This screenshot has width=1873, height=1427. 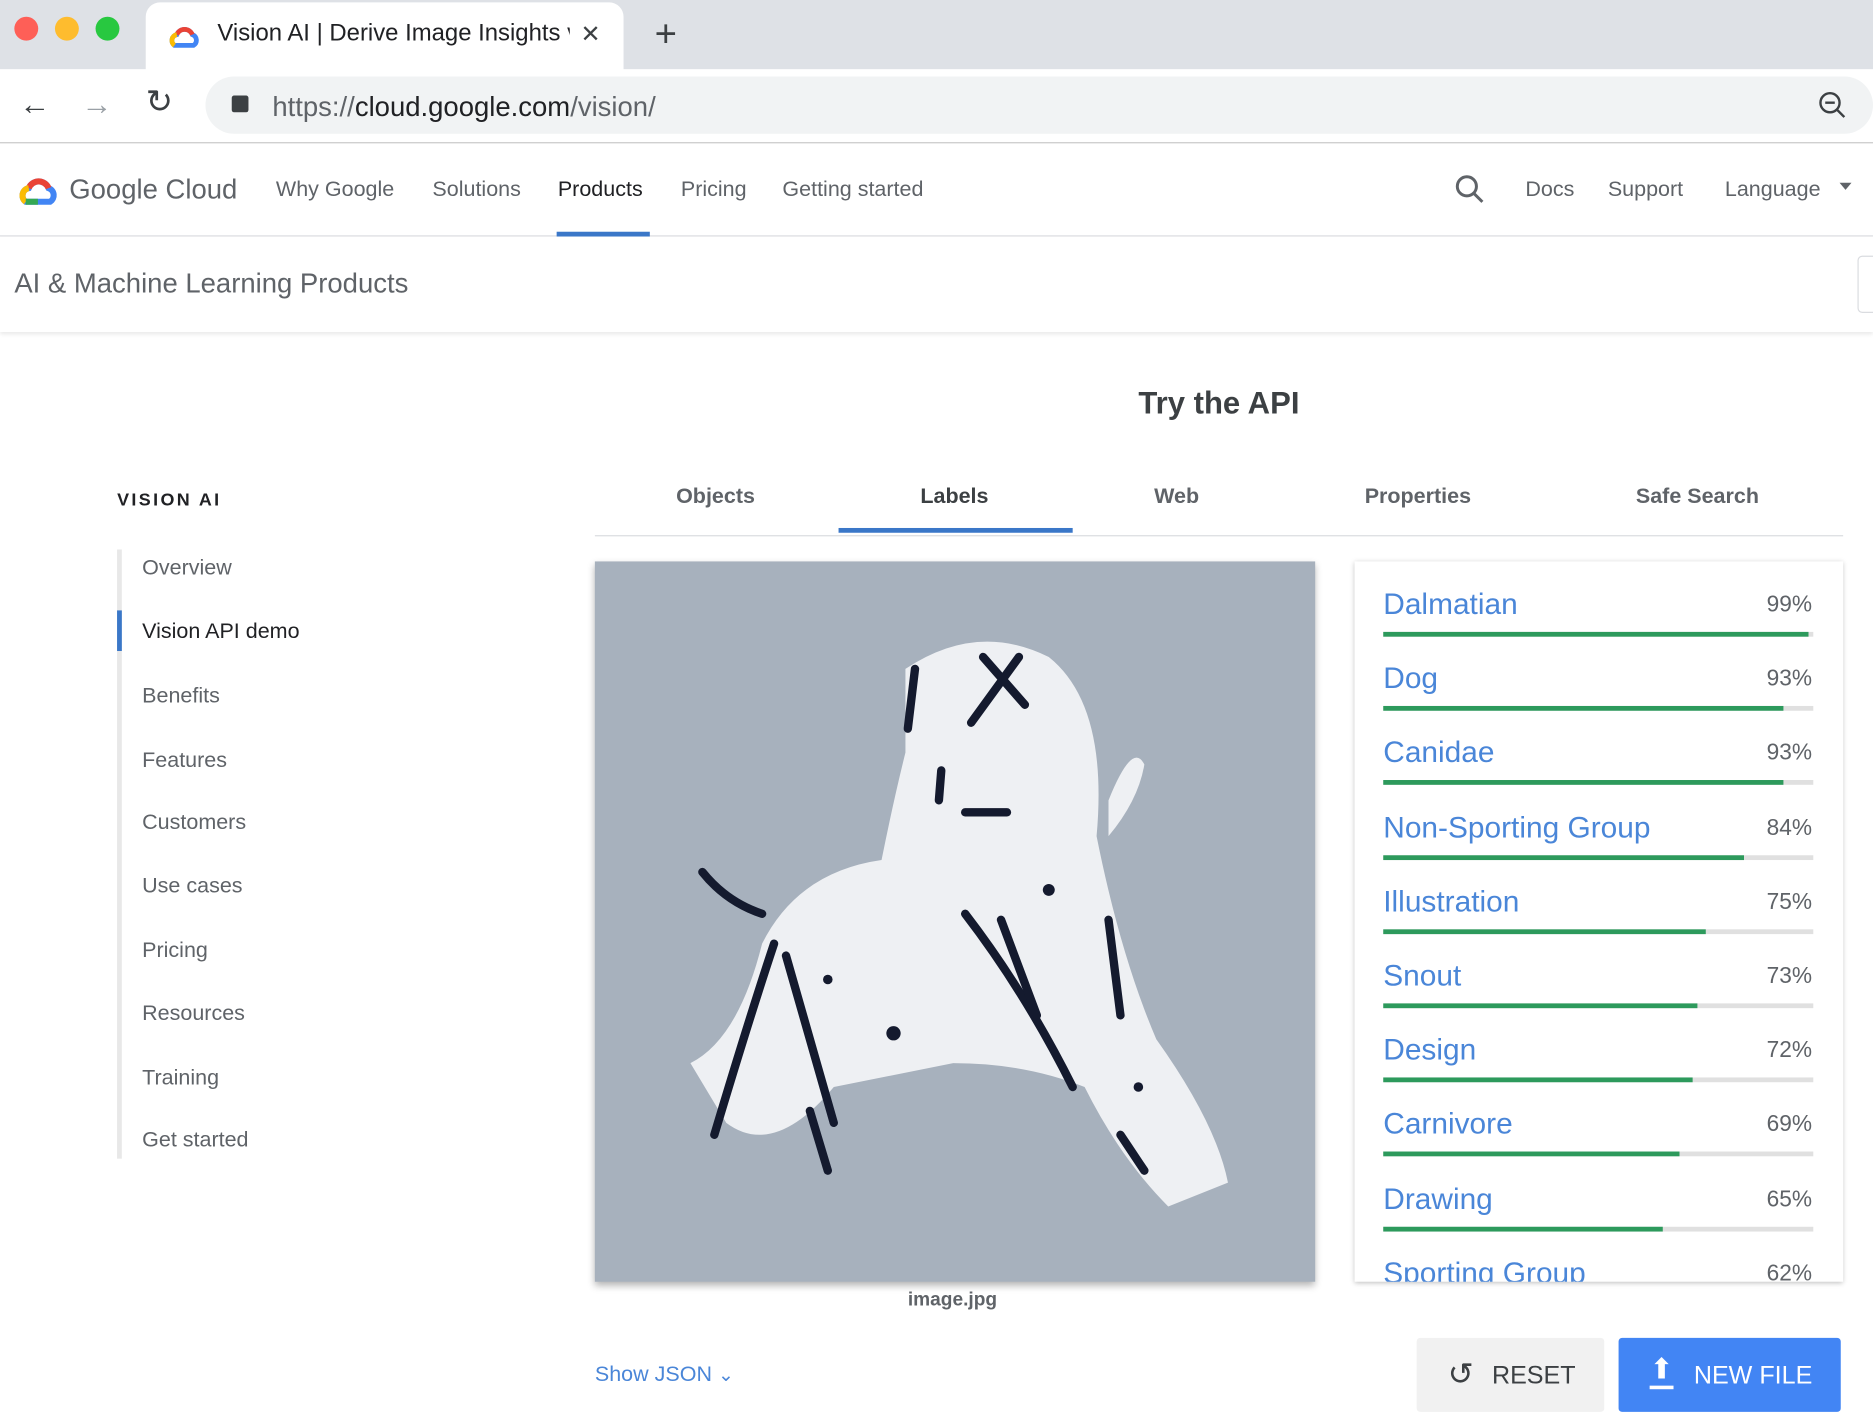 What do you see at coordinates (184, 37) in the screenshot?
I see `google-cloud-favicon-icon` at bounding box center [184, 37].